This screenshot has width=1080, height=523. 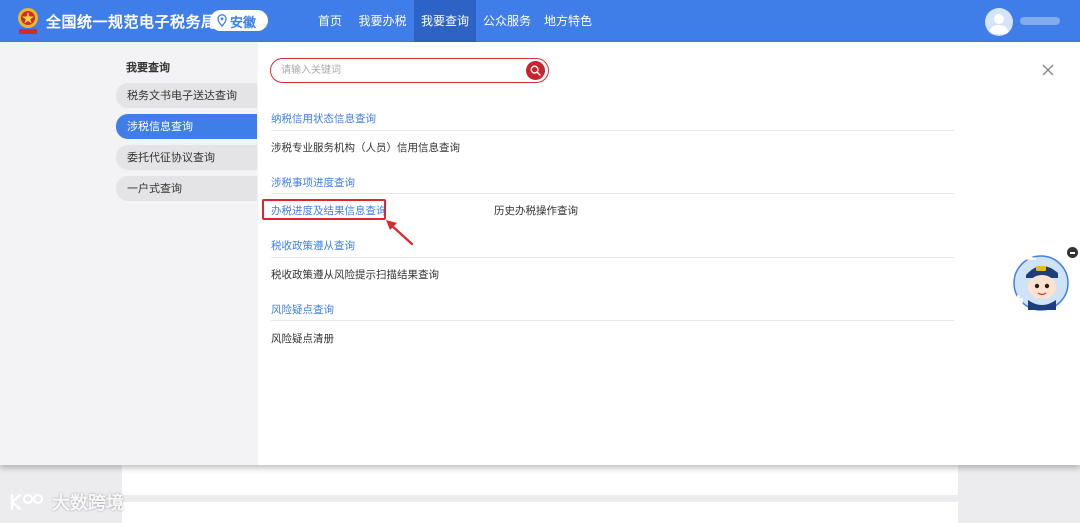 I want to click on widget-close-icon, so click(x=1072, y=252).